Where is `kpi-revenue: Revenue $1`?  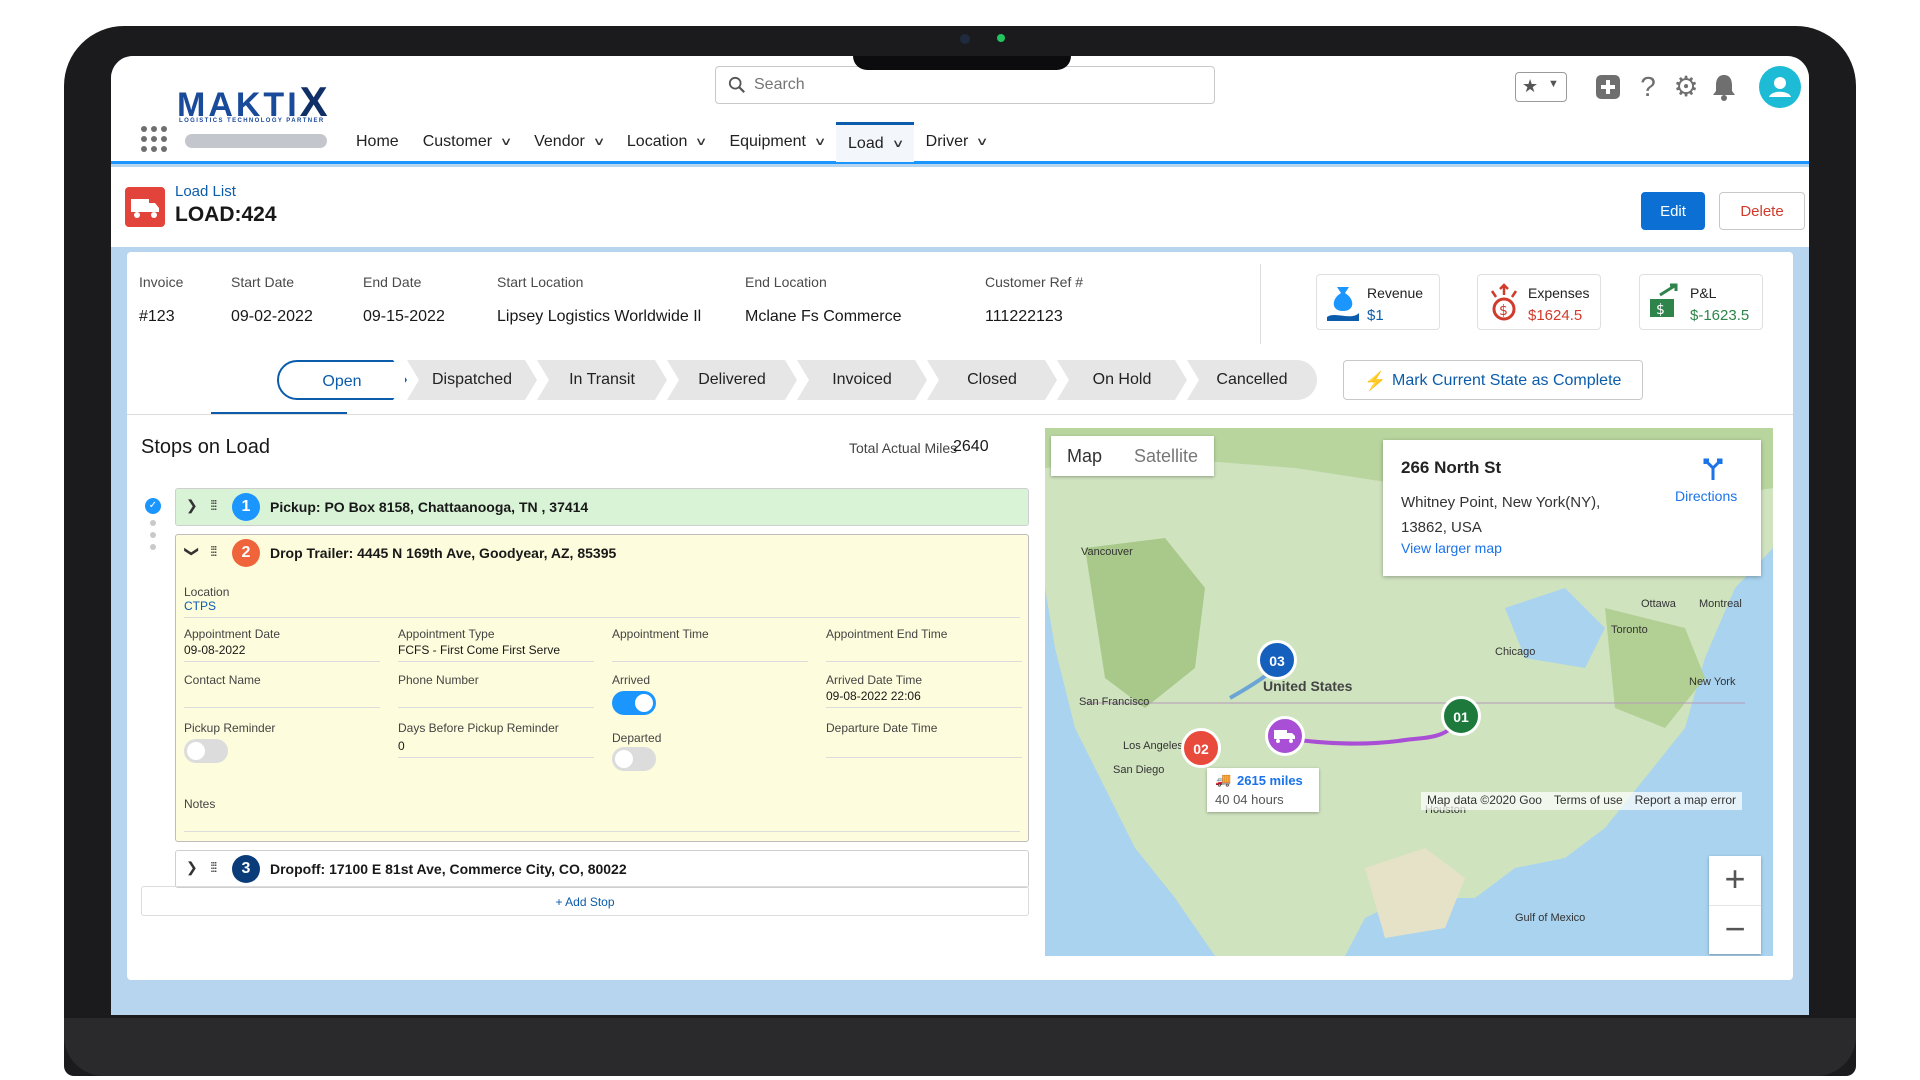 kpi-revenue: Revenue $1 is located at coordinates (1378, 302).